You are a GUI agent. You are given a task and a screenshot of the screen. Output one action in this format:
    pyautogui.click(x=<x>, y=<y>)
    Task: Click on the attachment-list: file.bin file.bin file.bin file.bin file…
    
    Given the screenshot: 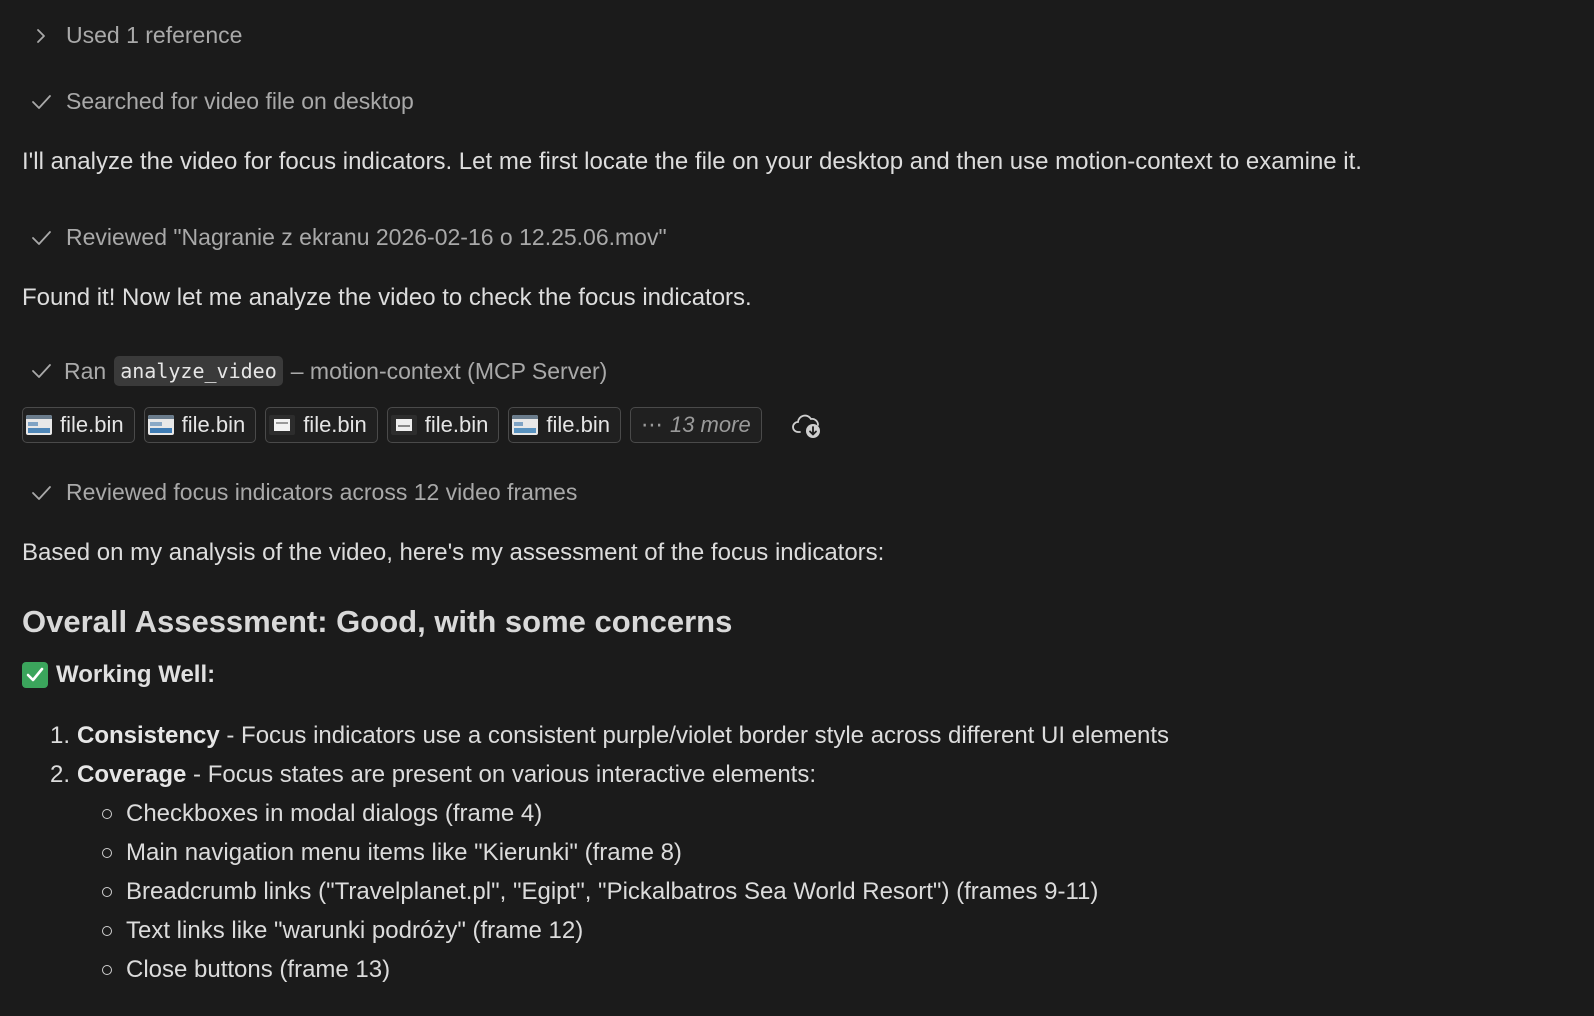 What is the action you would take?
    pyautogui.click(x=423, y=425)
    